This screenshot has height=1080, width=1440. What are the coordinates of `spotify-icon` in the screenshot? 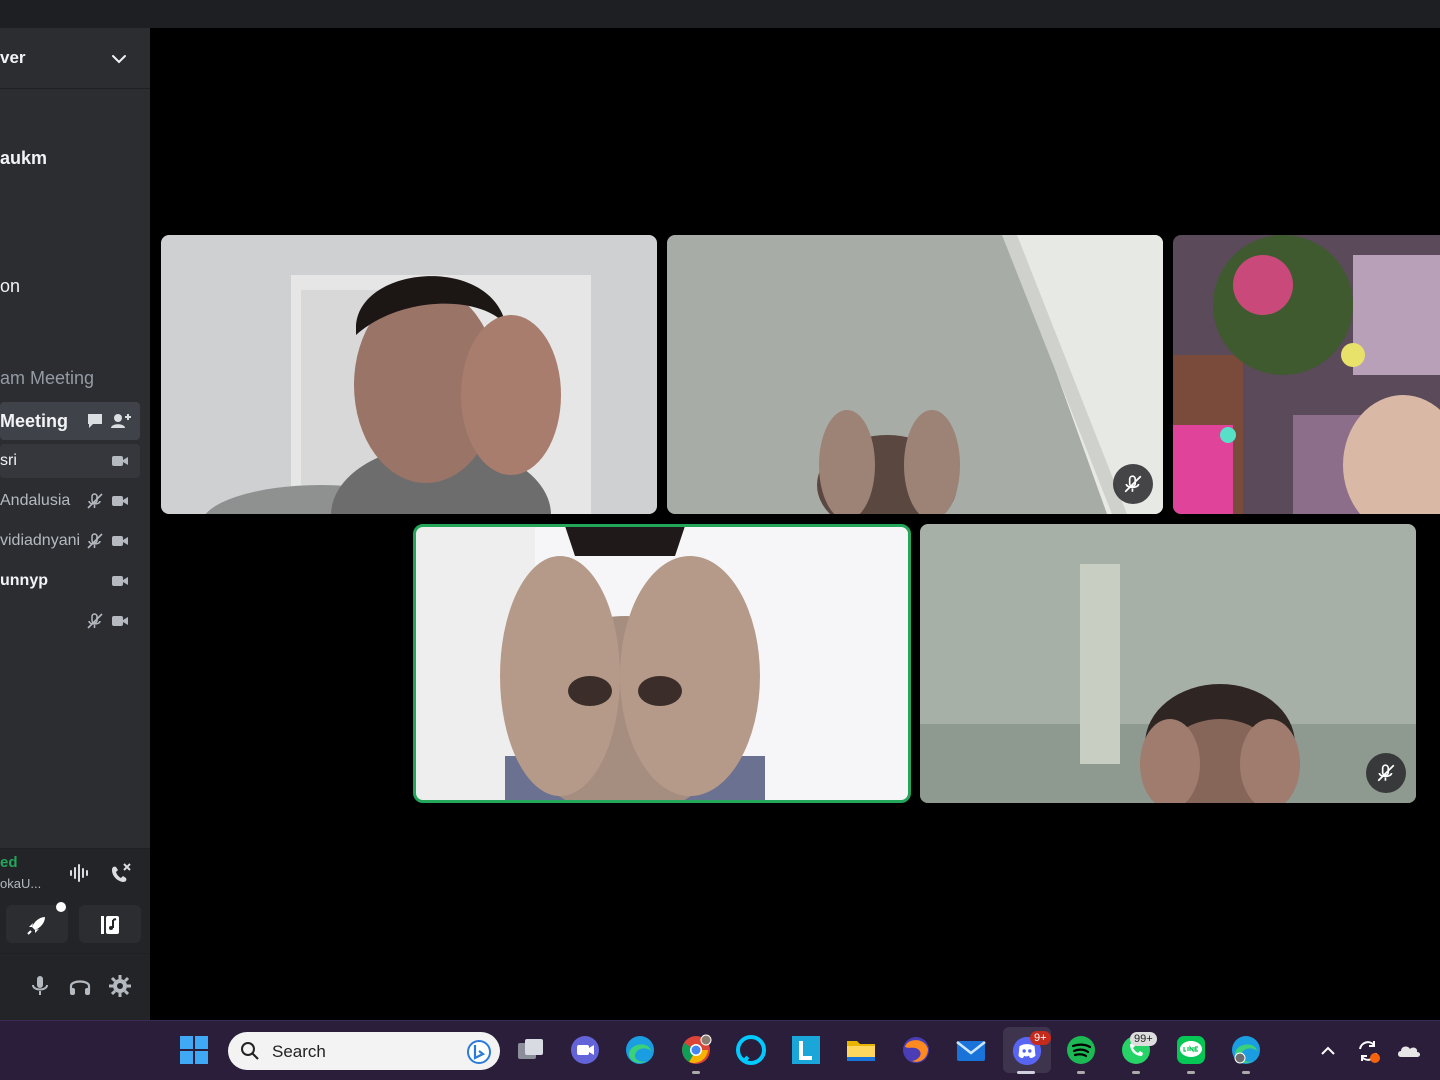 It's located at (1081, 1050).